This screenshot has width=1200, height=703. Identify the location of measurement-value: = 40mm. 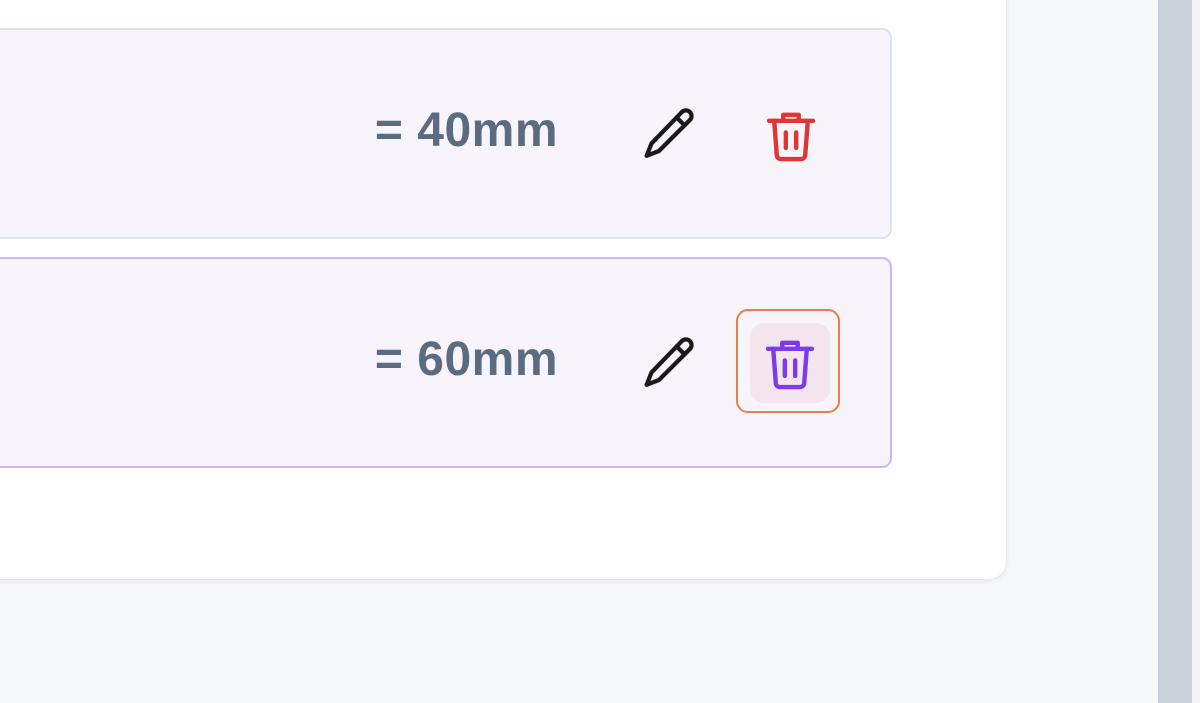
(466, 130).